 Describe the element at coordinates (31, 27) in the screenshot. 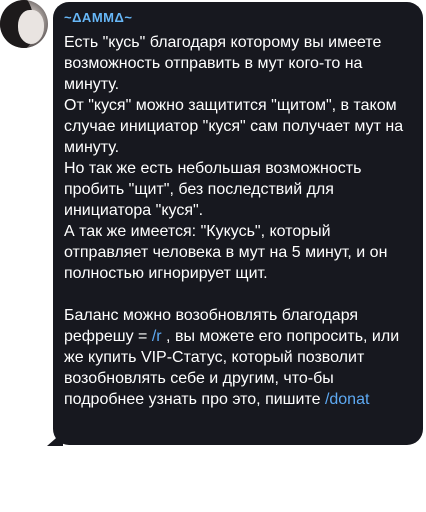

I see `avatar-face` at that location.